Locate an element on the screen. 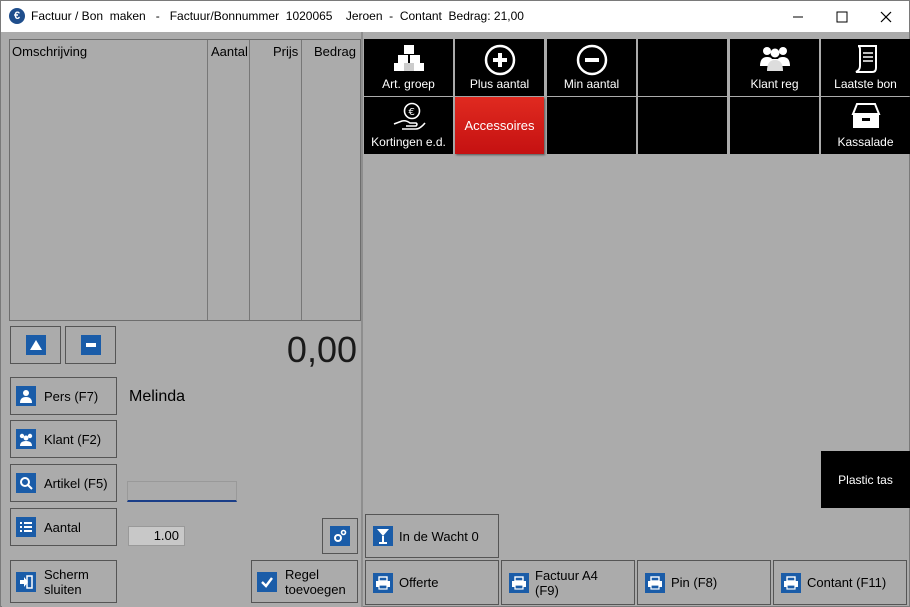  search-icon is located at coordinates (26, 483).